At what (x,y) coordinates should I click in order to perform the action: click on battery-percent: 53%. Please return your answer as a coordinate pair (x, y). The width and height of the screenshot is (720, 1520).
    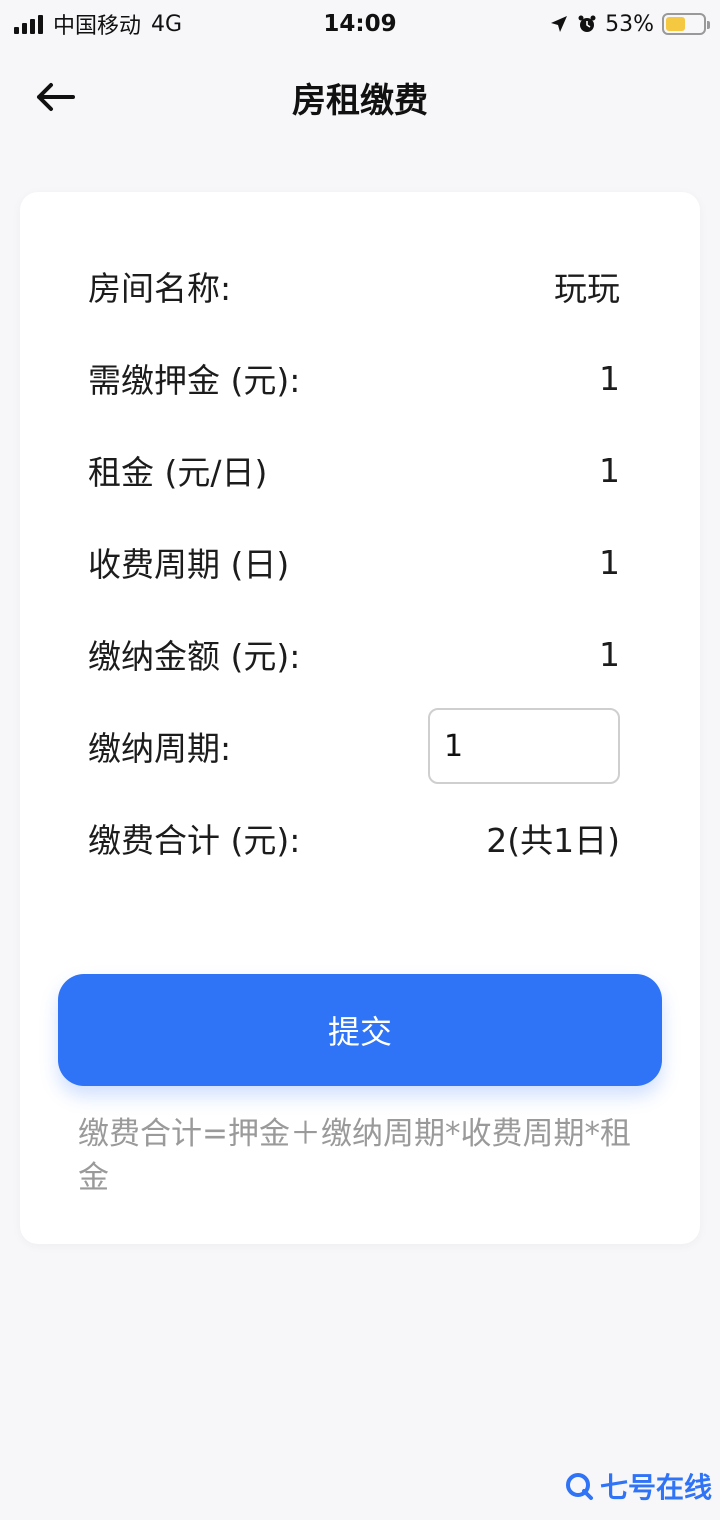
    Looking at the image, I should click on (629, 24).